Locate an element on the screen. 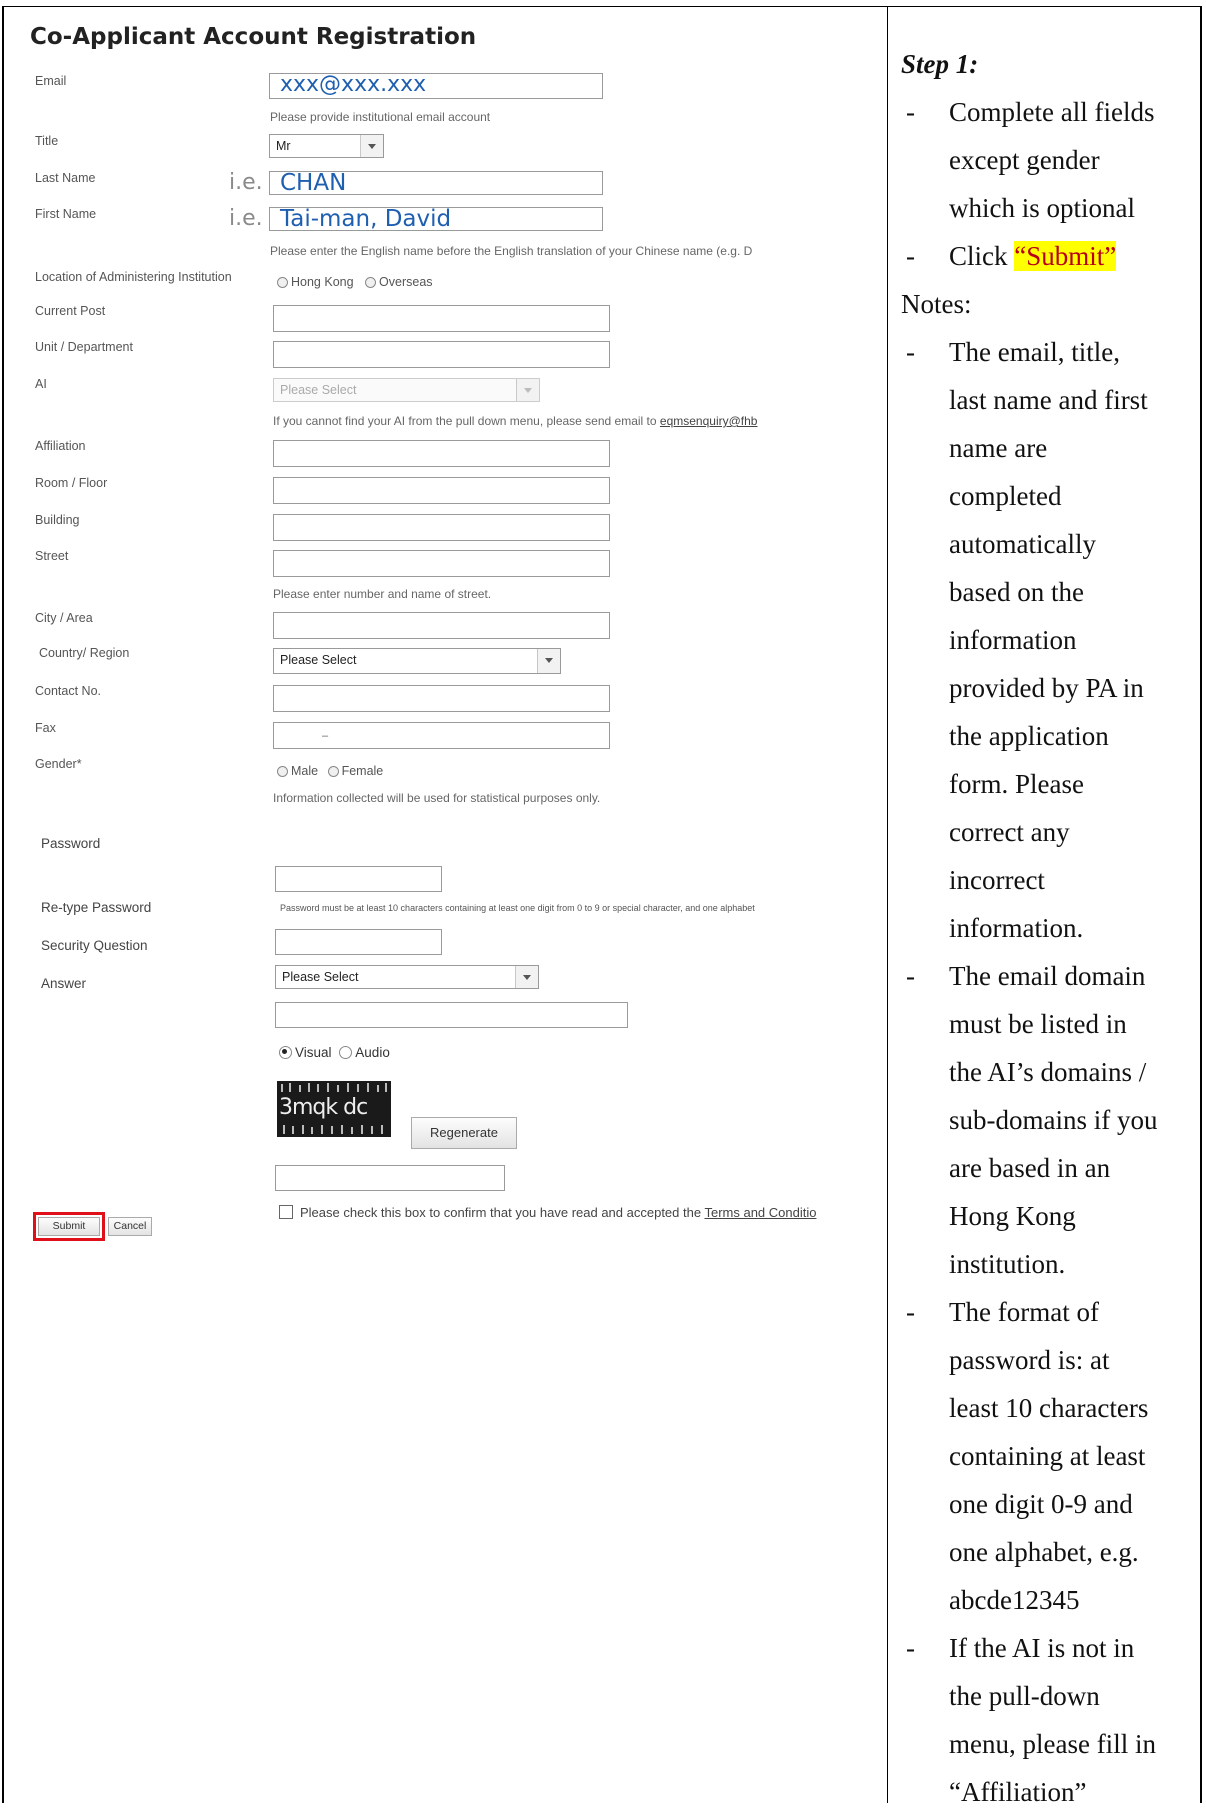 The height and width of the screenshot is (1816, 1206). gender-male-option: Male is located at coordinates (297, 771).